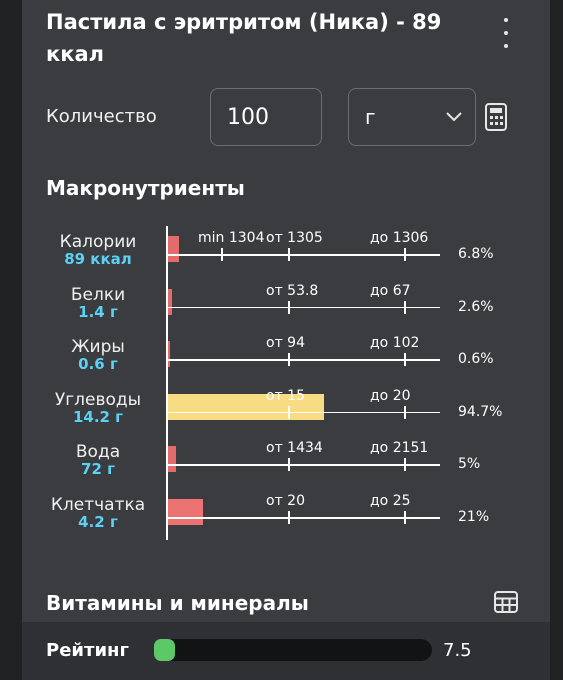  I want to click on food-title: Пастила с эритритом (Ника) - 89 ккал, so click(244, 38).